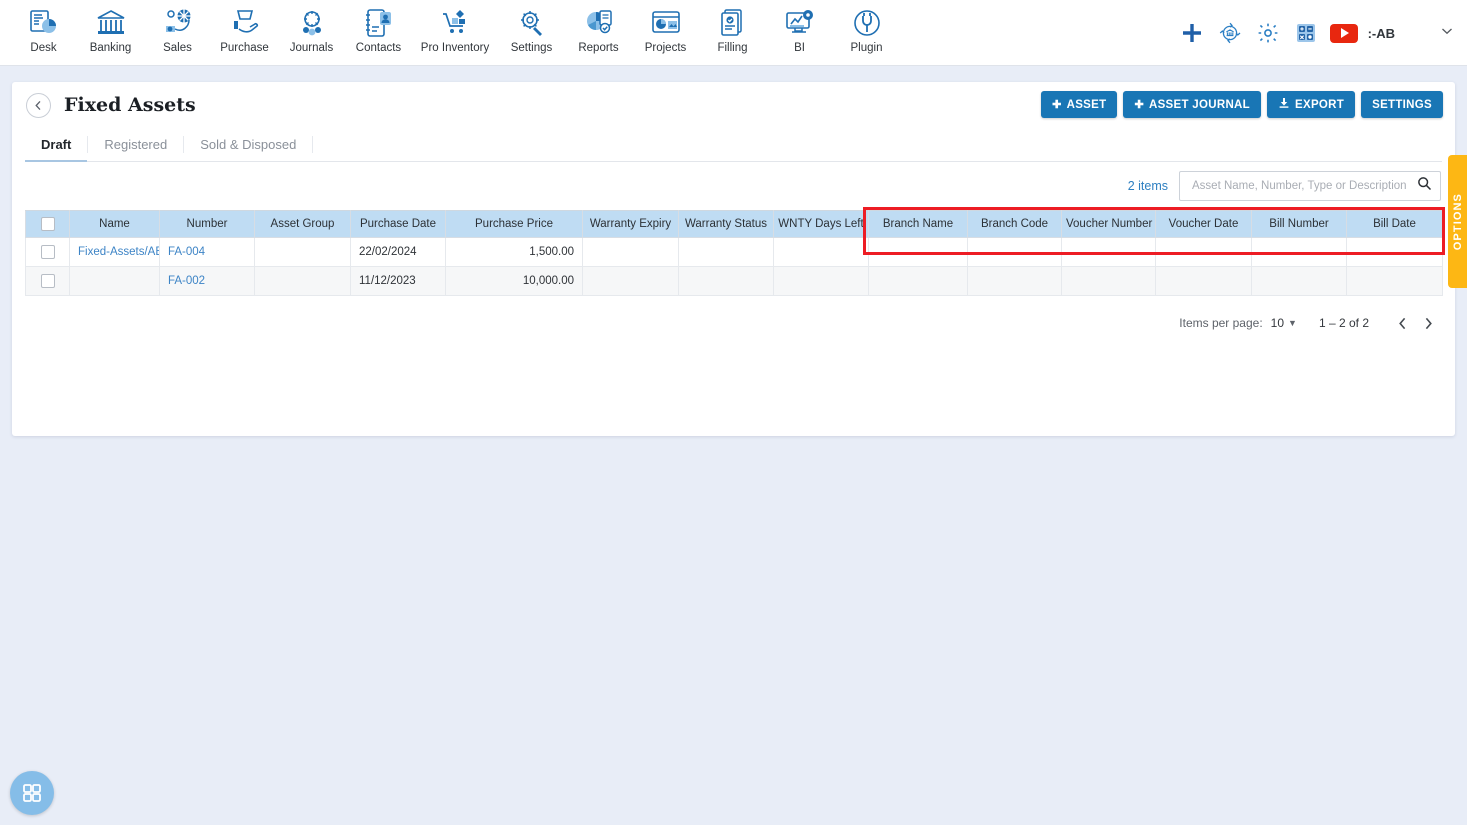 The image size is (1467, 825). What do you see at coordinates (110, 27) in the screenshot?
I see `nav-item-banking: Banking` at bounding box center [110, 27].